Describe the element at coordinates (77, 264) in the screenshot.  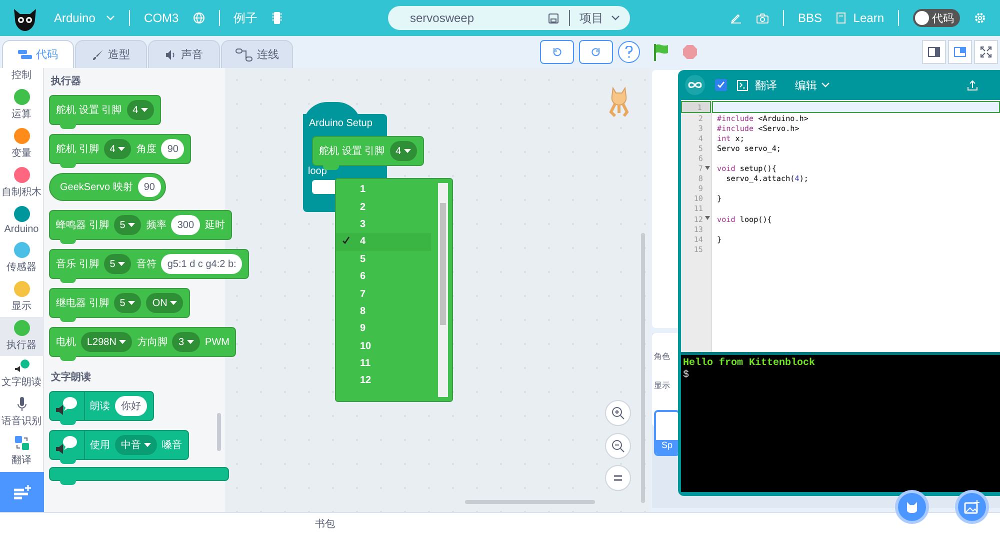
I see `block-label: 音乐 引脚` at that location.